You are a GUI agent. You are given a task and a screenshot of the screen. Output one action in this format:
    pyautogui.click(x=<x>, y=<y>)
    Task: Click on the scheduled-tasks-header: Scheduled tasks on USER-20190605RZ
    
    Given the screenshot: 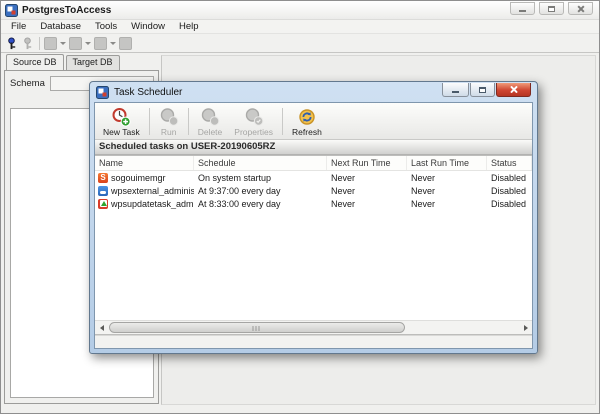 What is the action you would take?
    pyautogui.click(x=313, y=147)
    